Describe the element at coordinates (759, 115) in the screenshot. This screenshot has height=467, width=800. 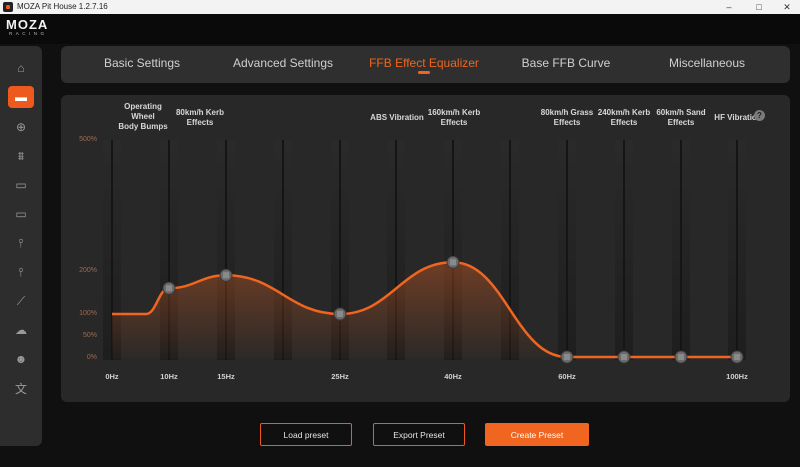
I see `help-icon: ?` at that location.